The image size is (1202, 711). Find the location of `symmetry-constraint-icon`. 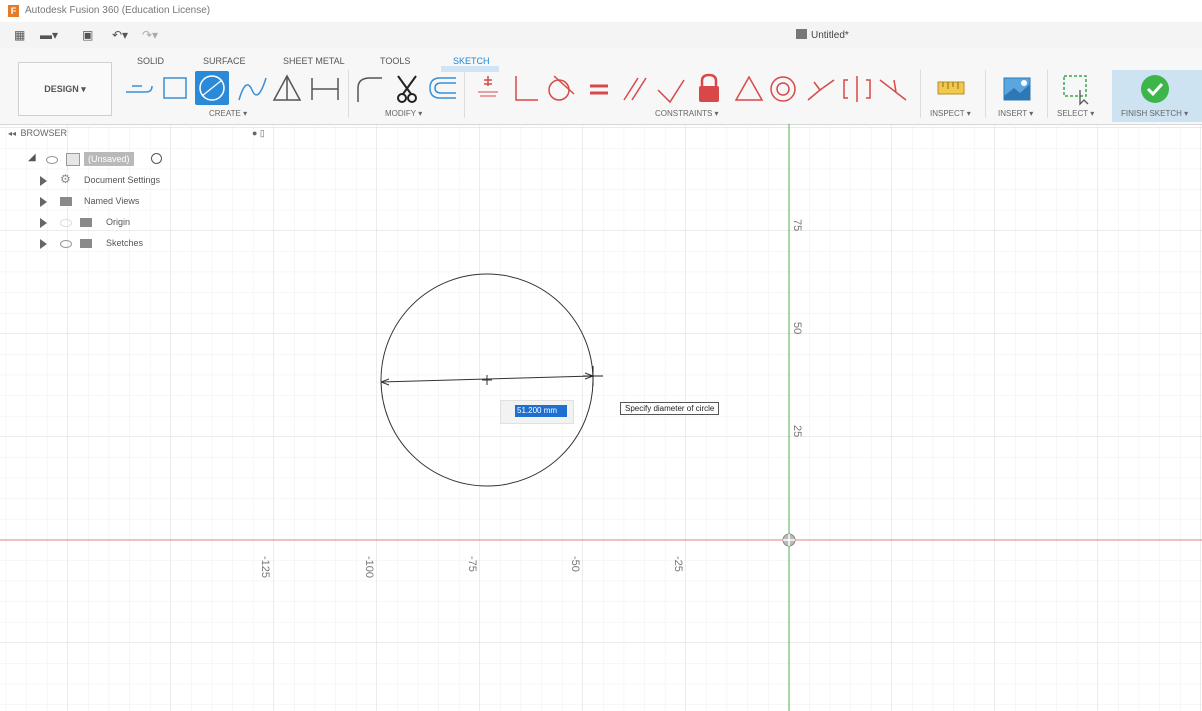

symmetry-constraint-icon is located at coordinates (857, 89).